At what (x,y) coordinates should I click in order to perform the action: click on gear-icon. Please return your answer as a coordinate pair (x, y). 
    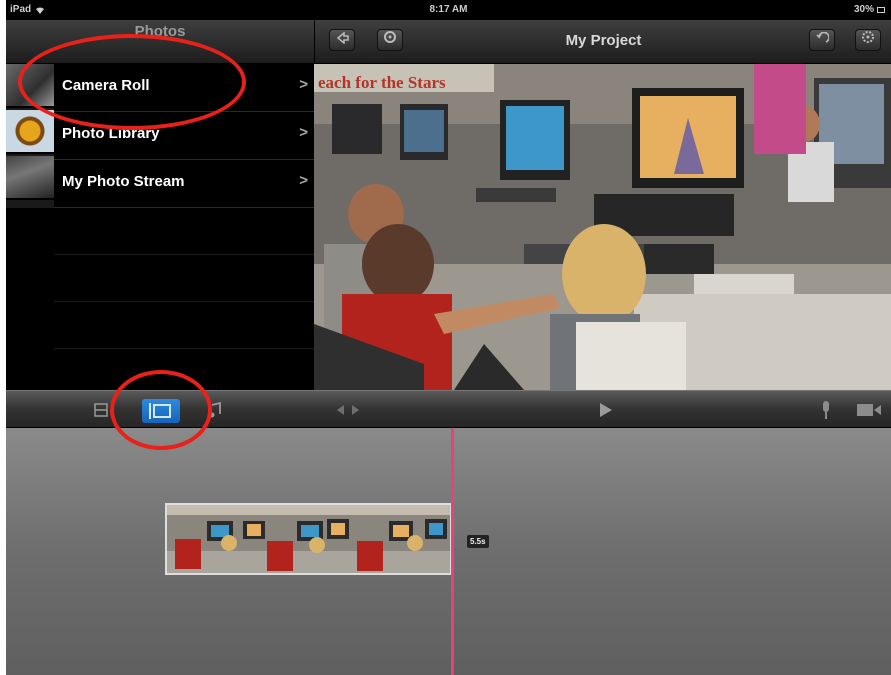
    Looking at the image, I should click on (868, 37).